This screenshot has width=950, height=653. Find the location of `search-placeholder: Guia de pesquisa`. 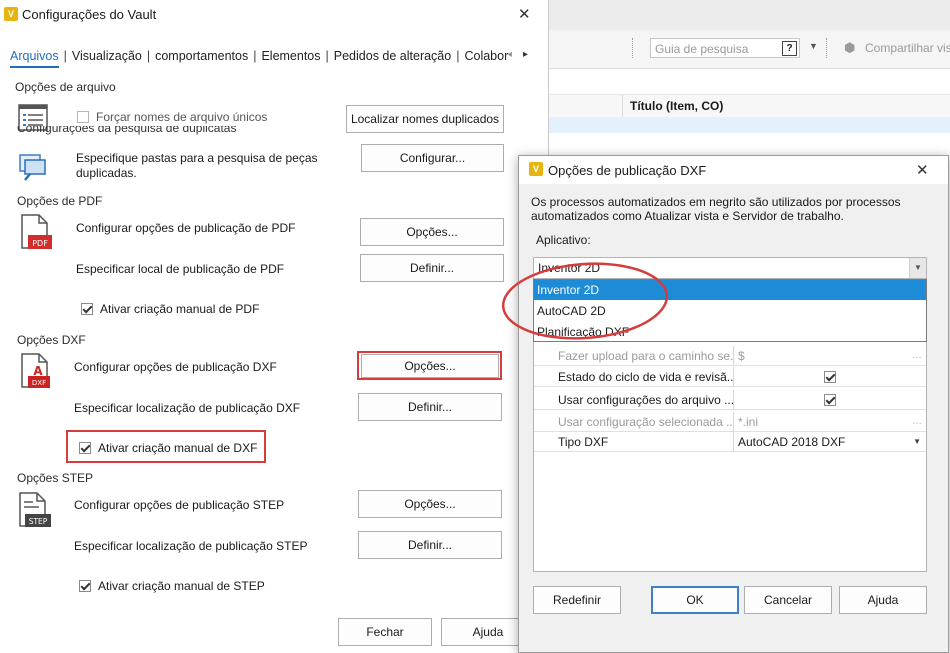

search-placeholder: Guia de pesquisa is located at coordinates (702, 49).